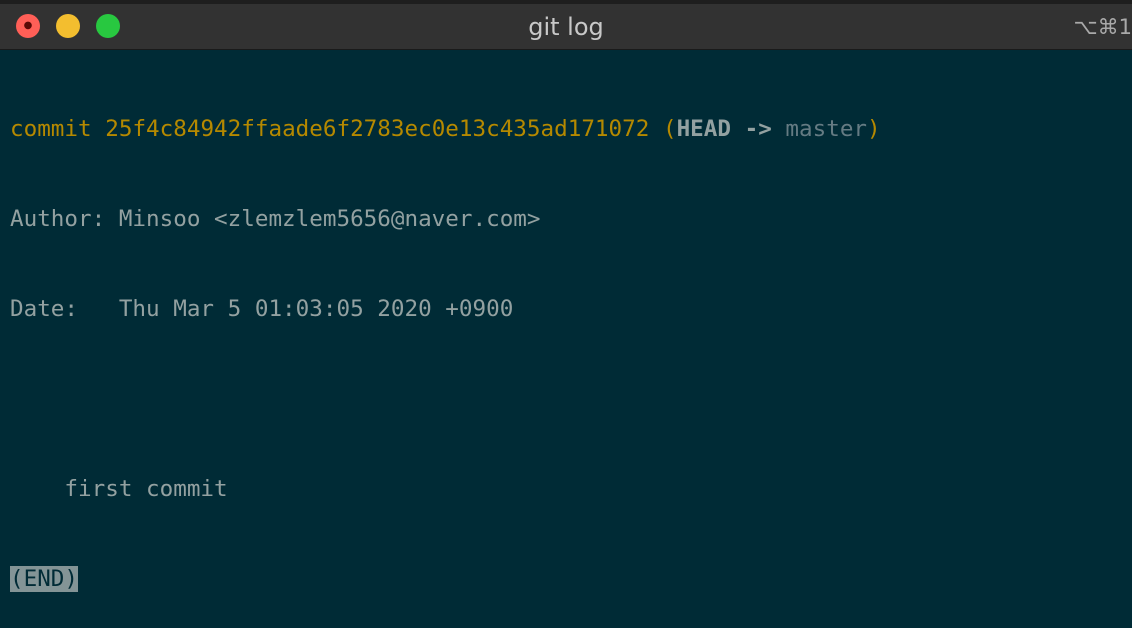 This screenshot has height=628, width=1132. I want to click on window-title: git log, so click(566, 27).